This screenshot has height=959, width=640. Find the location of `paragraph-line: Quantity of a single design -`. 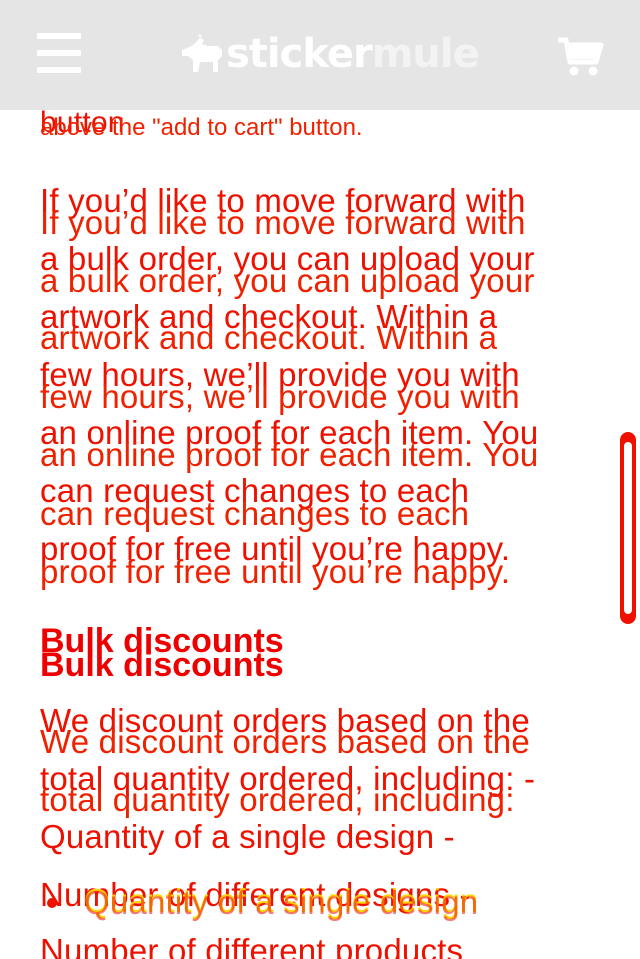

paragraph-line: Quantity of a single design - is located at coordinates (247, 836).